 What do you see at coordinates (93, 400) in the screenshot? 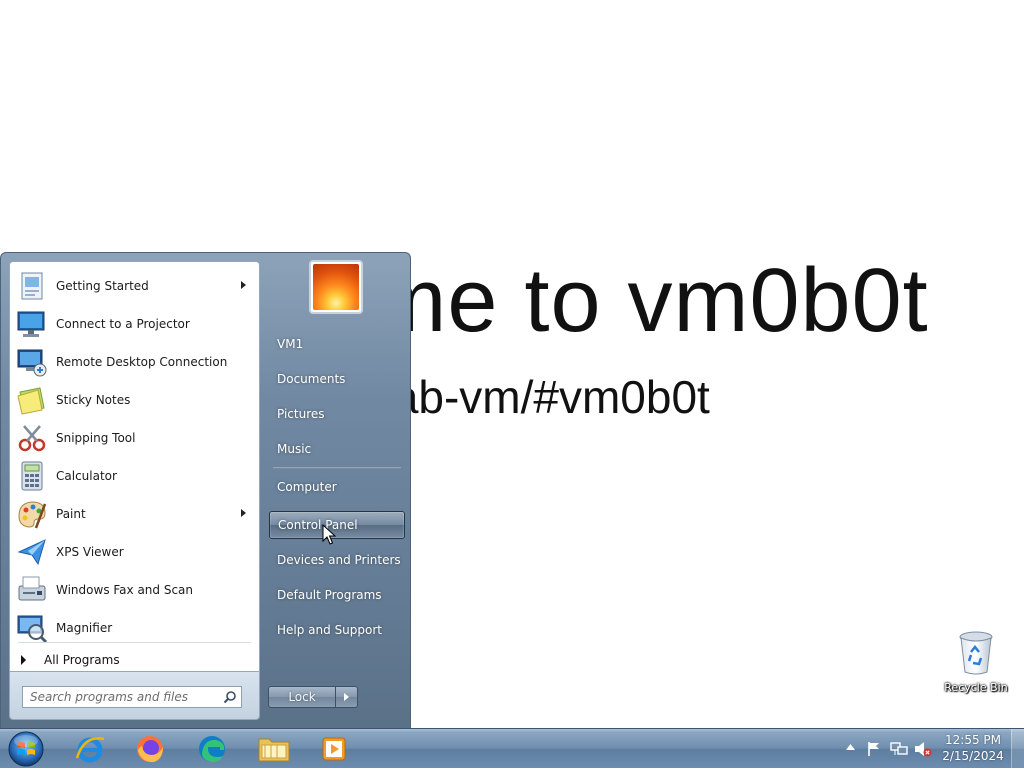
I see `program-item-label: Sticky Notes` at bounding box center [93, 400].